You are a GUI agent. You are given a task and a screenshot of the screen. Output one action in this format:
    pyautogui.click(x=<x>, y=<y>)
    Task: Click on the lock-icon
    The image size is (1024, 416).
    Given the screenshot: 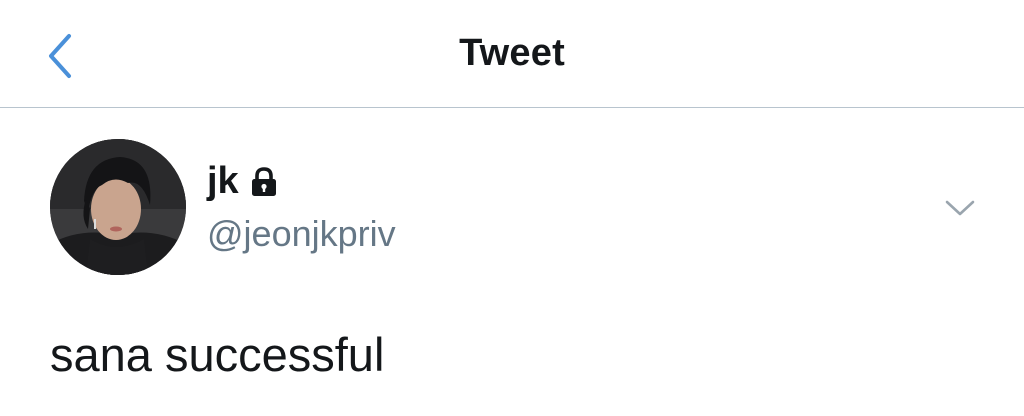 What is the action you would take?
    pyautogui.click(x=264, y=182)
    